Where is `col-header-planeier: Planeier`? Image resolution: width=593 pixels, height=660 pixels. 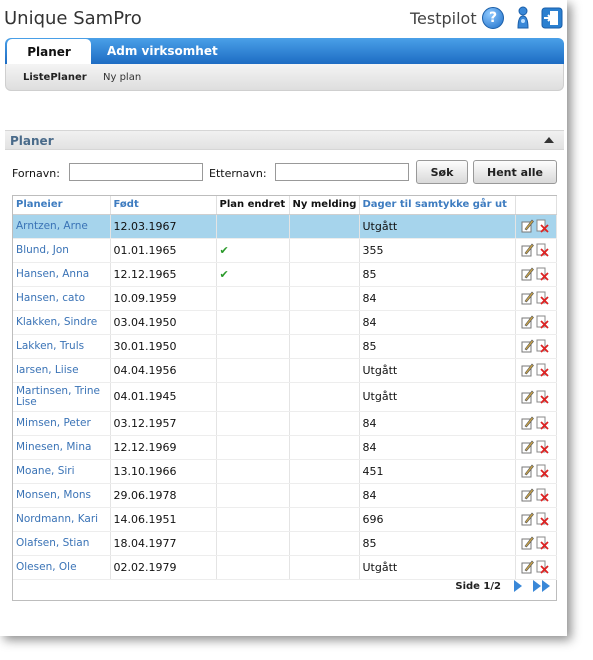 col-header-planeier: Planeier is located at coordinates (62, 205).